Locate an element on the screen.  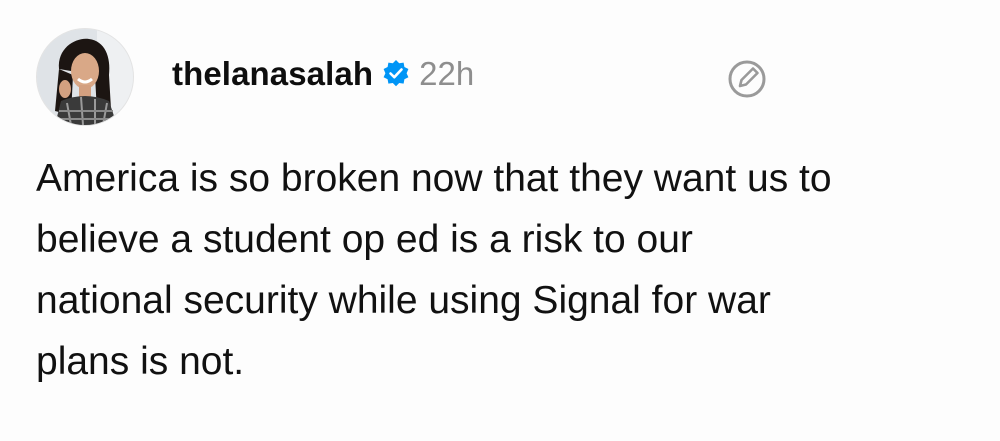
post-header: thelanasalah 22h is located at coordinates (255, 77).